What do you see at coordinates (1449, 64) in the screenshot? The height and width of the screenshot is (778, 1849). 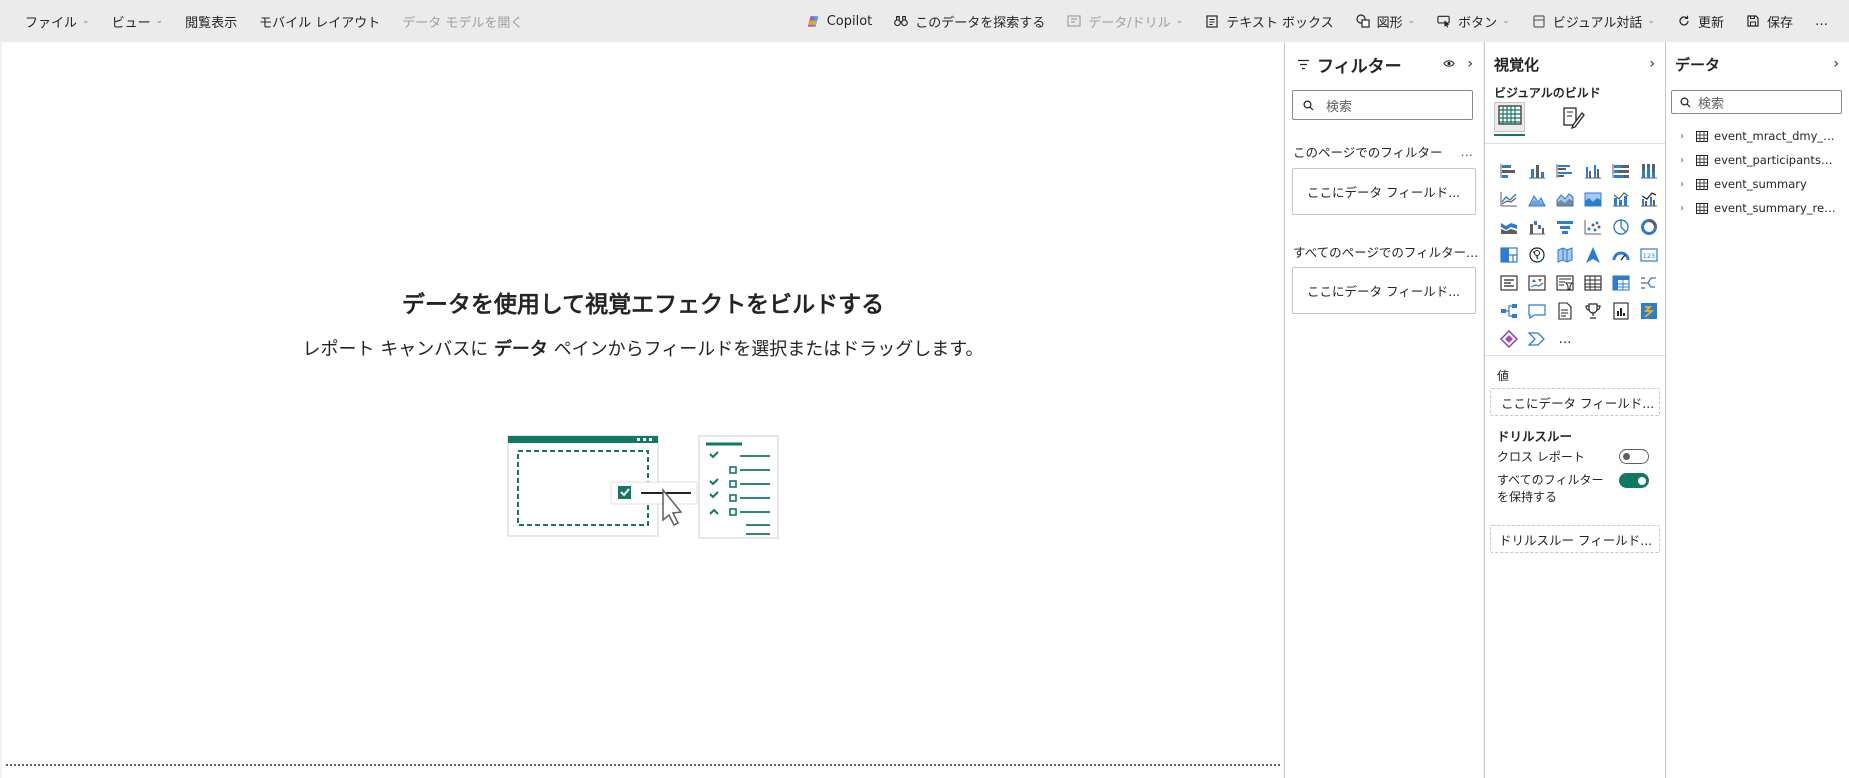 I see `eye-icon` at bounding box center [1449, 64].